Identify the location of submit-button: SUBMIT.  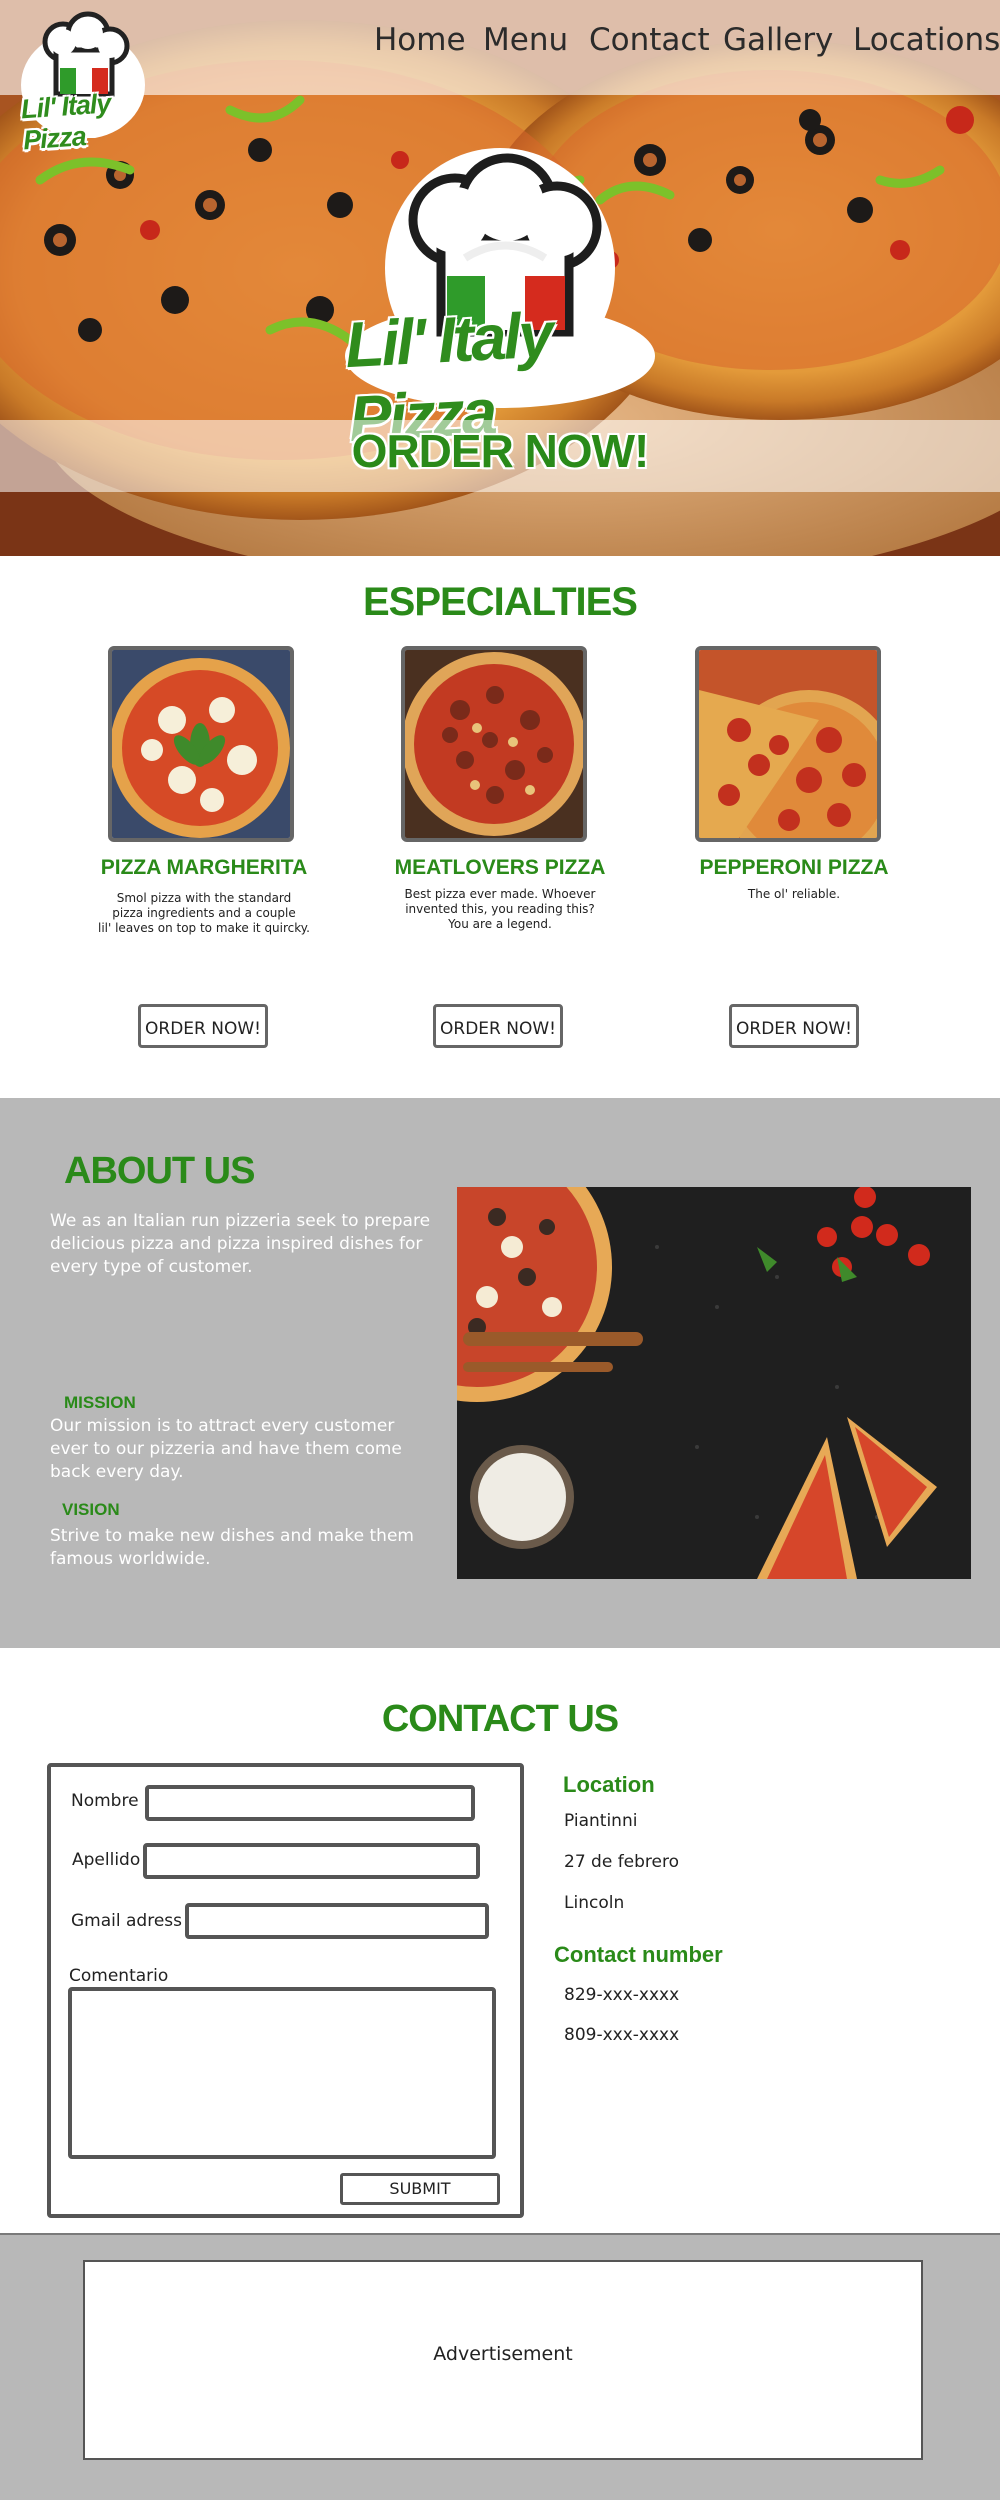
(420, 2189).